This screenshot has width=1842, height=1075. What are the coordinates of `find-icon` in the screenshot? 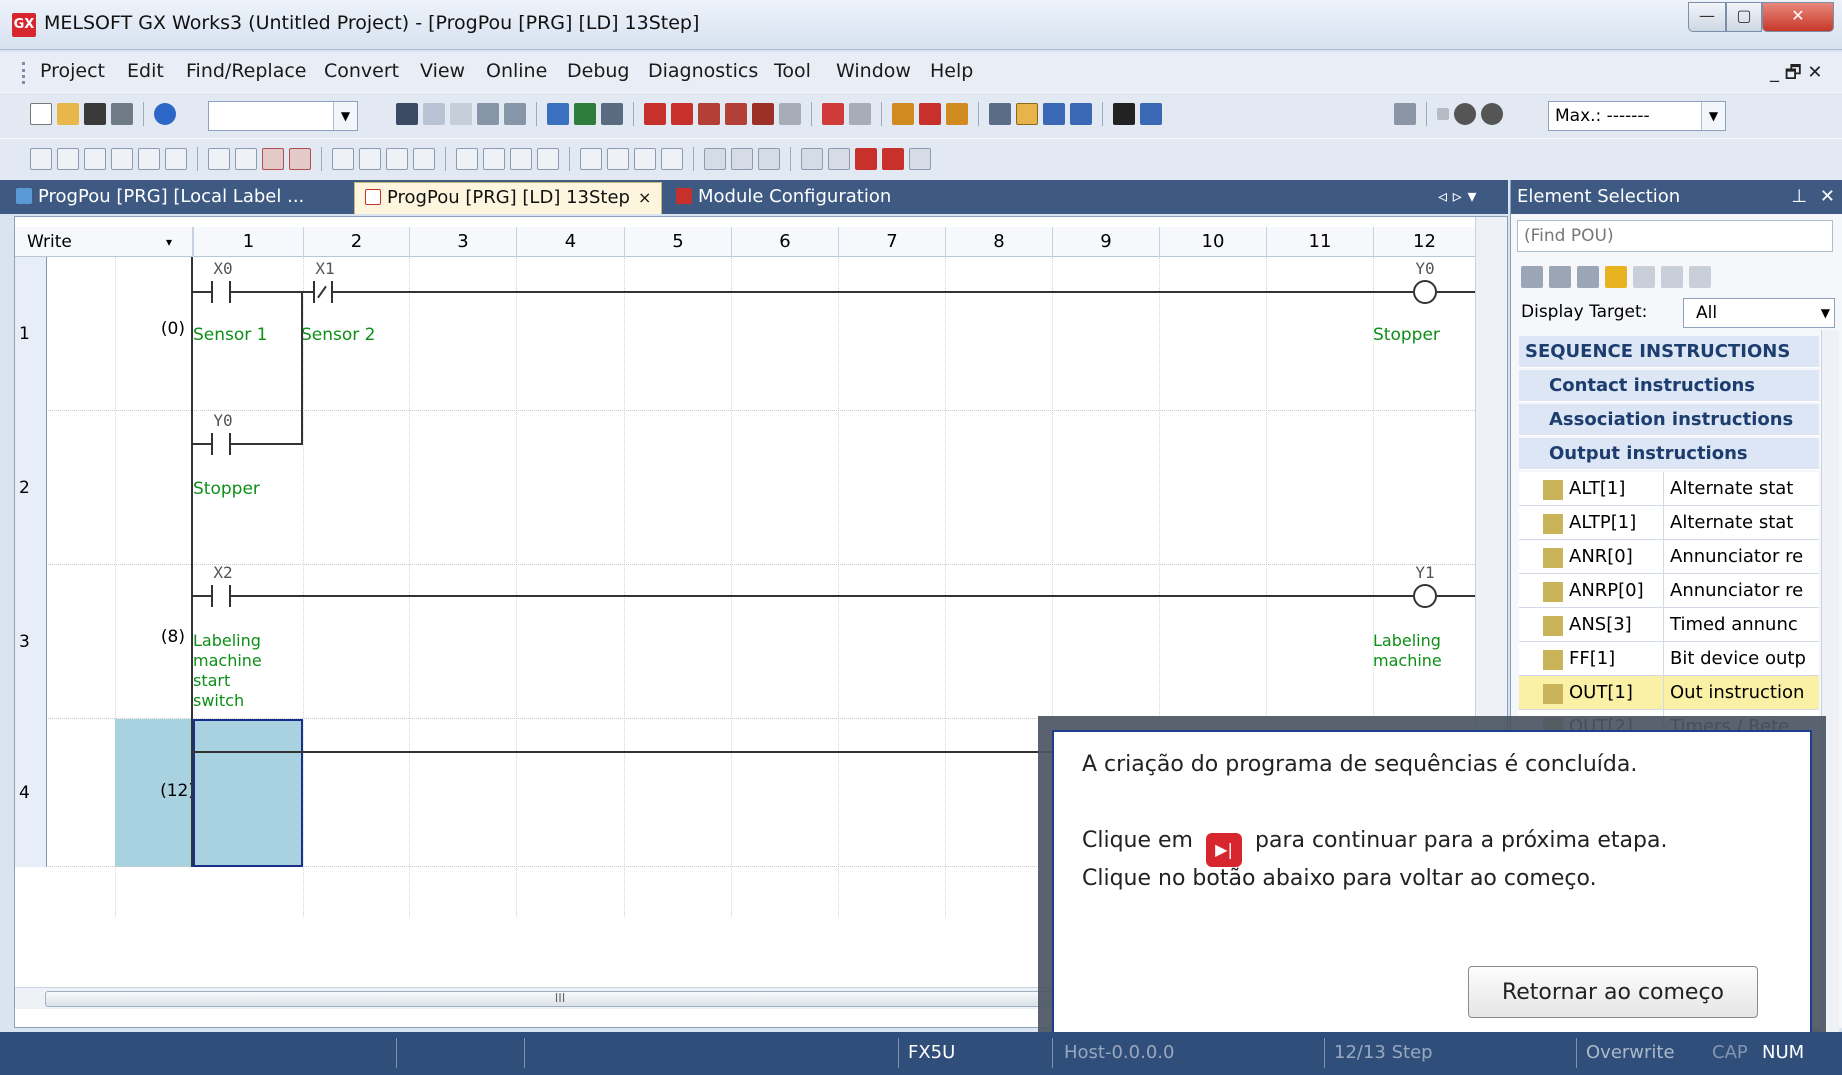 It's located at (1532, 277).